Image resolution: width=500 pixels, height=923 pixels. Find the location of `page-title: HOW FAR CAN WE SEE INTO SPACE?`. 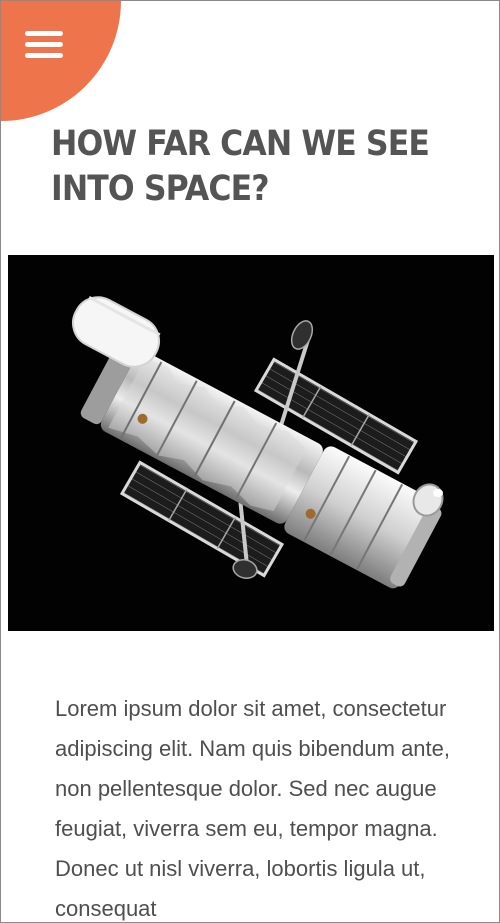

page-title: HOW FAR CAN WE SEE INTO SPACE? is located at coordinates (240, 166).